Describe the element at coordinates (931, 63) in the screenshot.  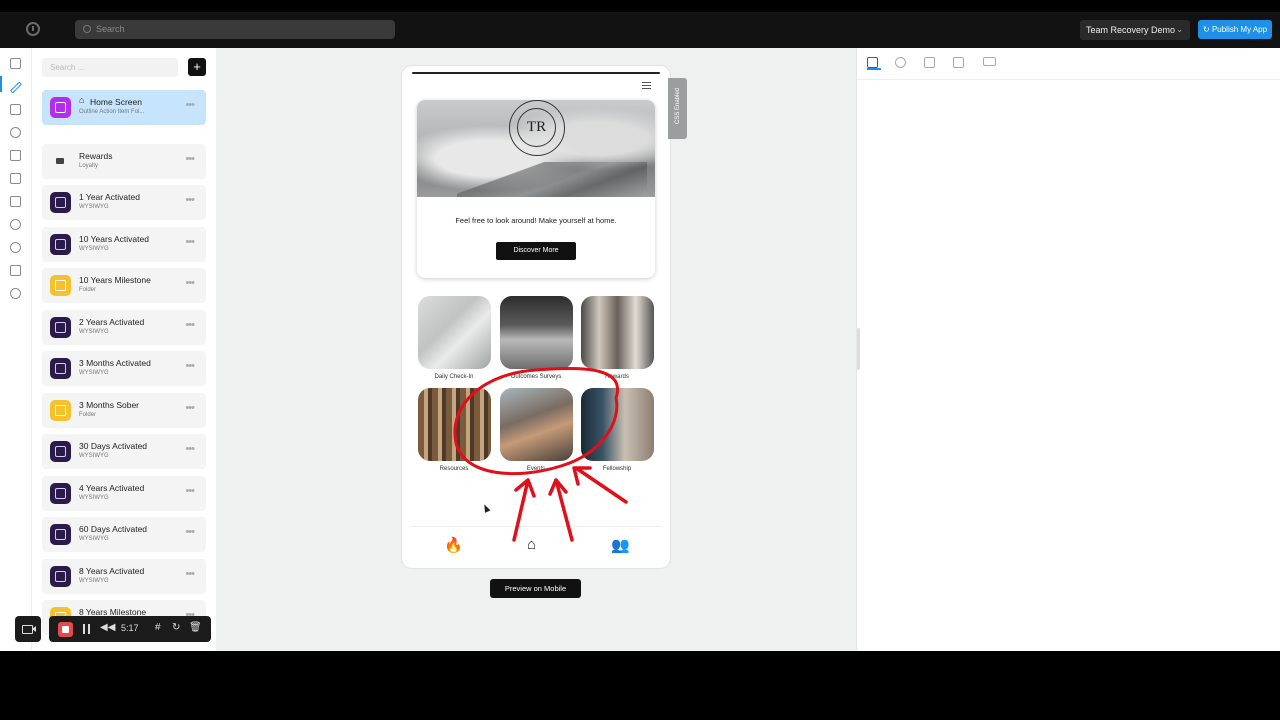
I see `pages-tab` at that location.